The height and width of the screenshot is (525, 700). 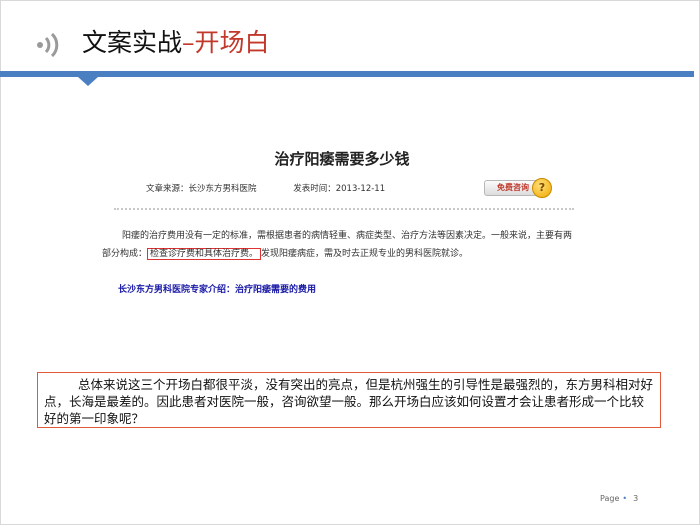 What do you see at coordinates (636, 498) in the screenshot?
I see `page-number: 3` at bounding box center [636, 498].